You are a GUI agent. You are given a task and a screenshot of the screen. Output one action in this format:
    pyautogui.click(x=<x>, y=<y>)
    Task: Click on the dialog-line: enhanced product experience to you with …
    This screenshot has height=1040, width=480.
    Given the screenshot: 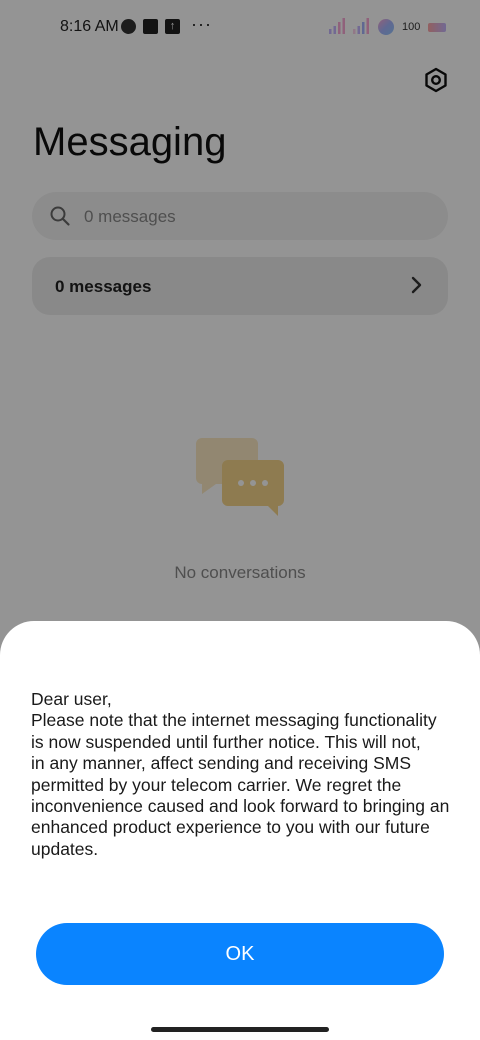 What is the action you would take?
    pyautogui.click(x=230, y=827)
    